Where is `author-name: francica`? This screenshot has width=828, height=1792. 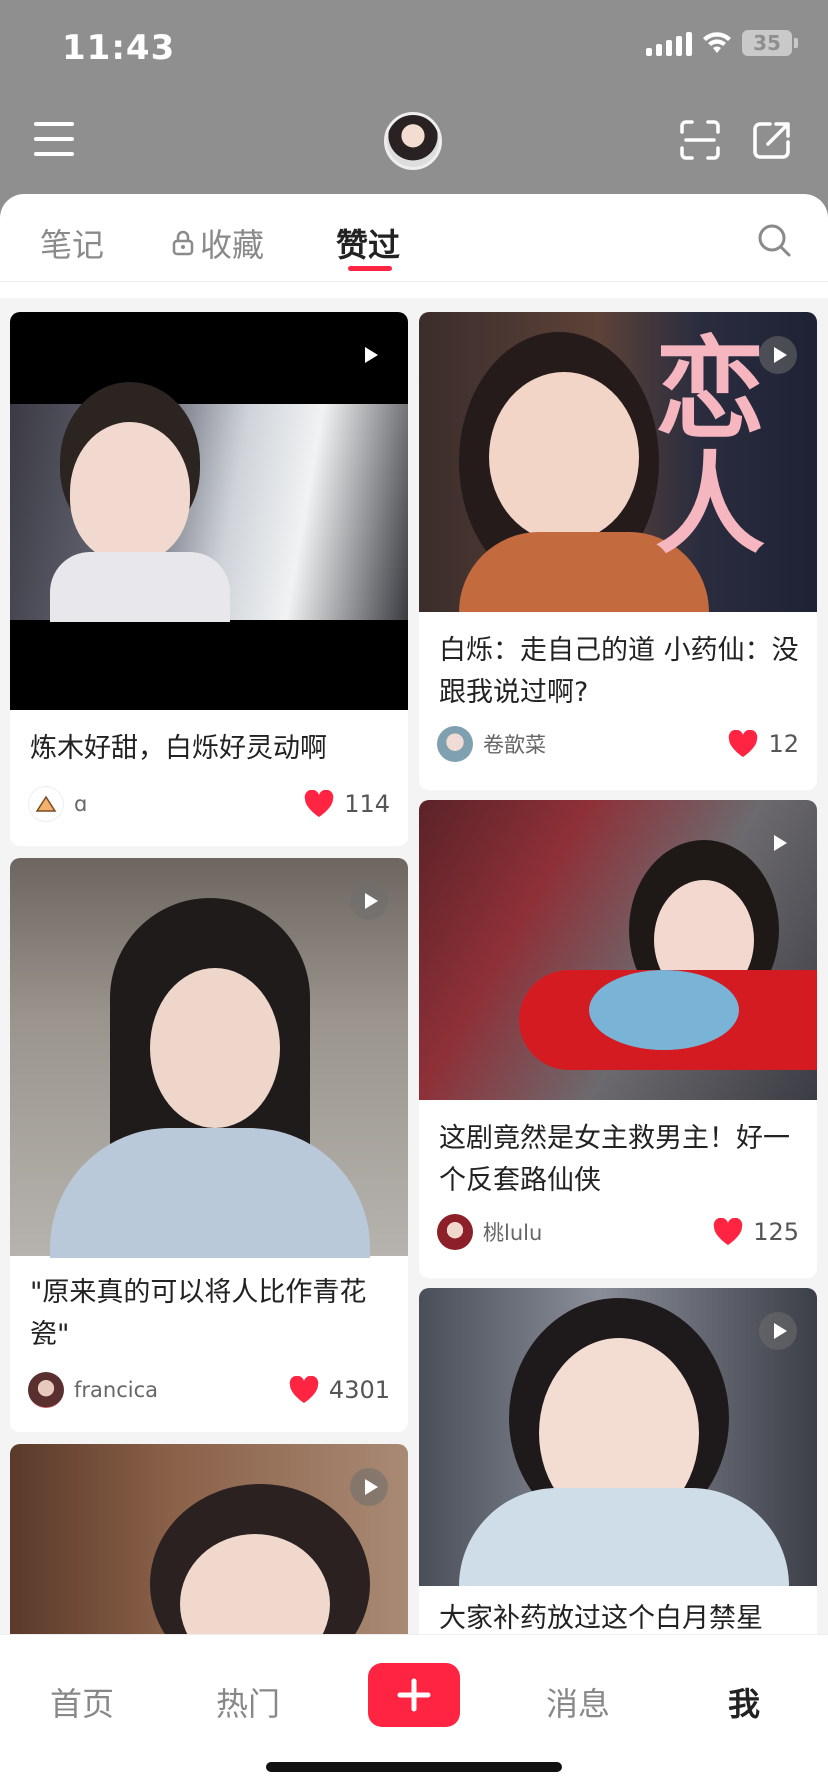
author-name: francica is located at coordinates (181, 1390).